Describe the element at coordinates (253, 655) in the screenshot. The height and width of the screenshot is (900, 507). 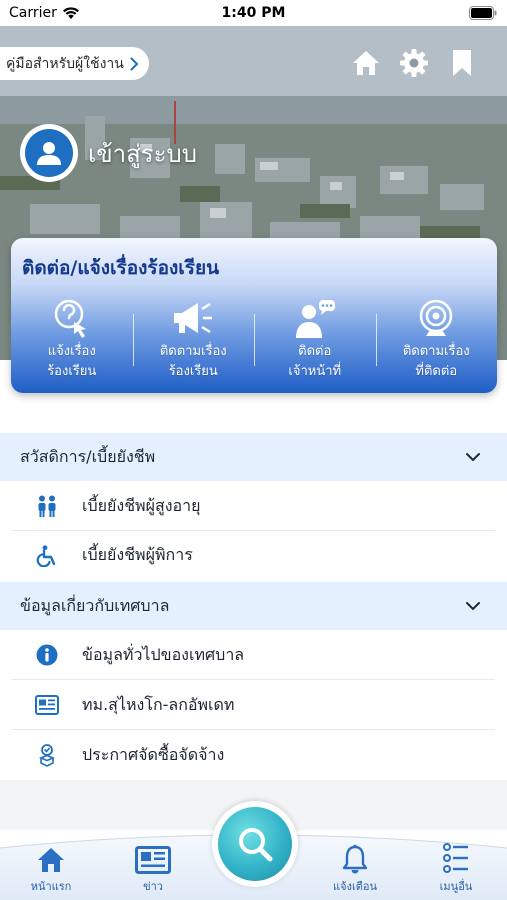
I see `list-item-general-info: ข้อมูลทั่วไปของเทศบาล` at that location.